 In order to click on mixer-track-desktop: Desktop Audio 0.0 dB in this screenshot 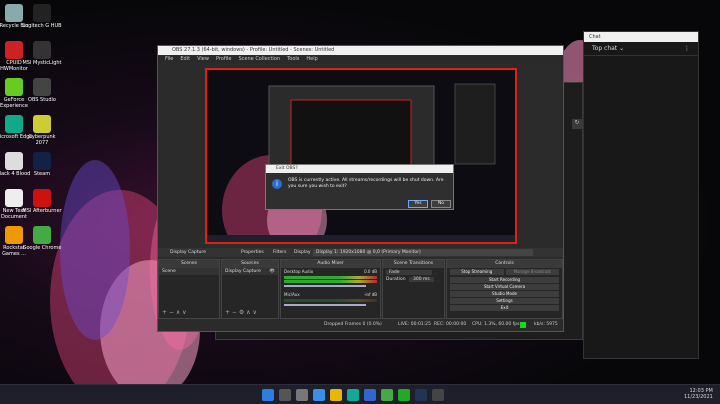, I will do `click(330, 271)`.